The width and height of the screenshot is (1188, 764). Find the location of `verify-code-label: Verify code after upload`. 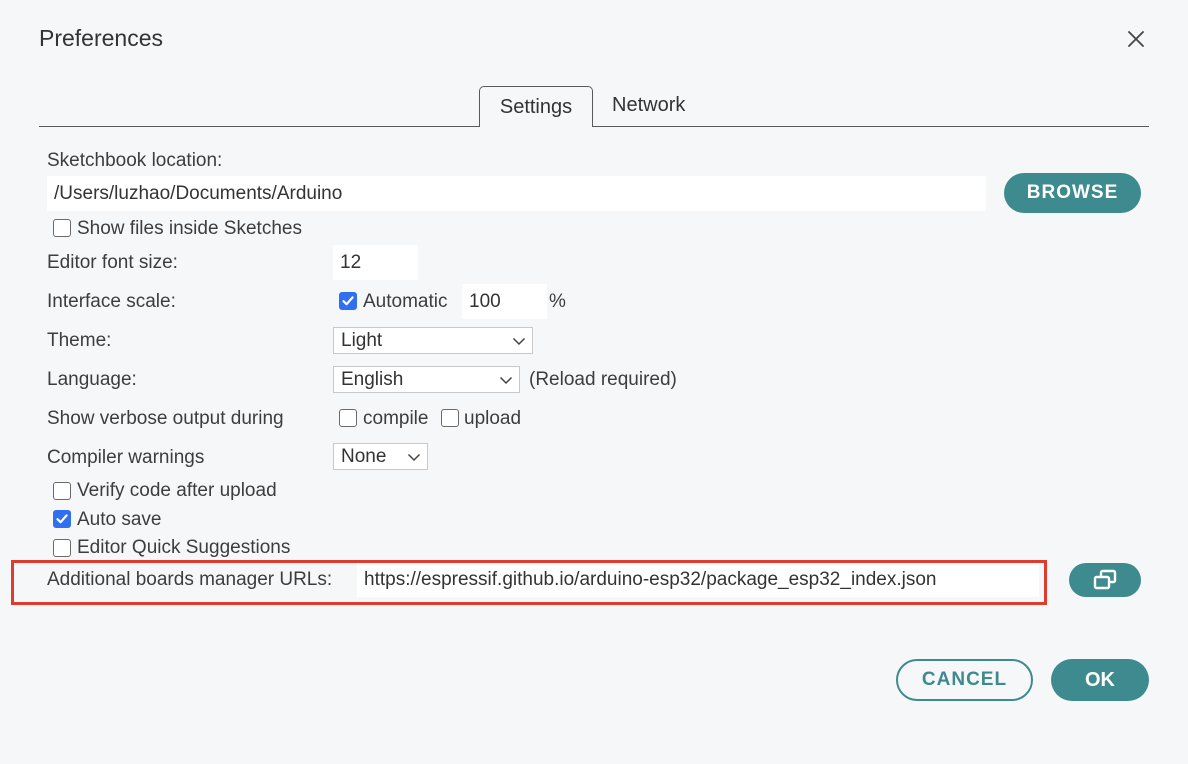

verify-code-label: Verify code after upload is located at coordinates (177, 490).